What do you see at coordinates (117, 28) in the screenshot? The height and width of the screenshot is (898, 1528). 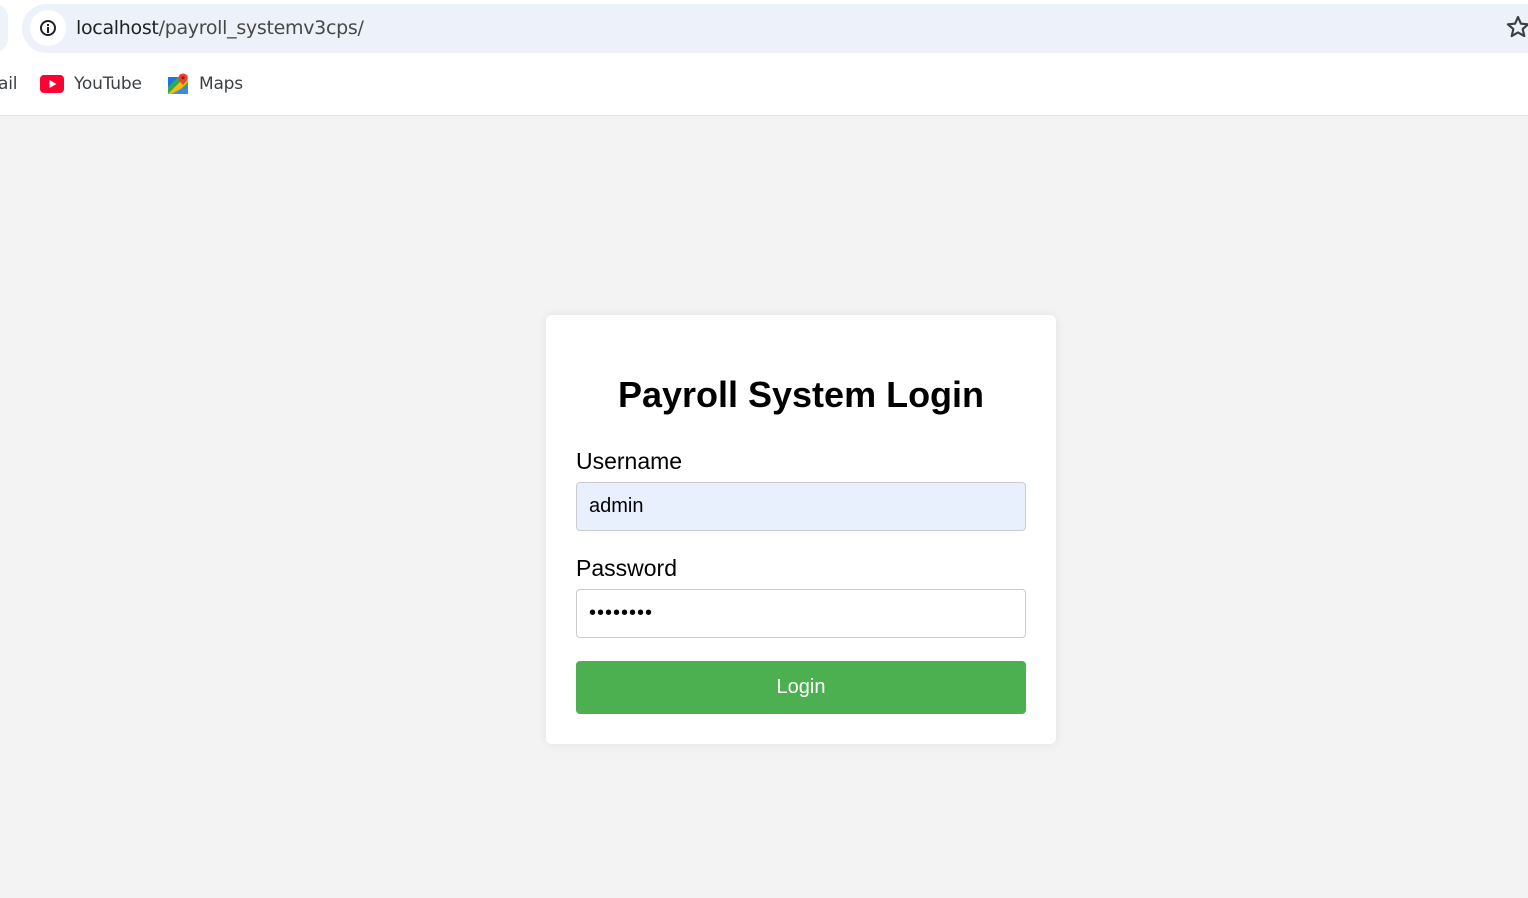 I see `url-host: localhost` at bounding box center [117, 28].